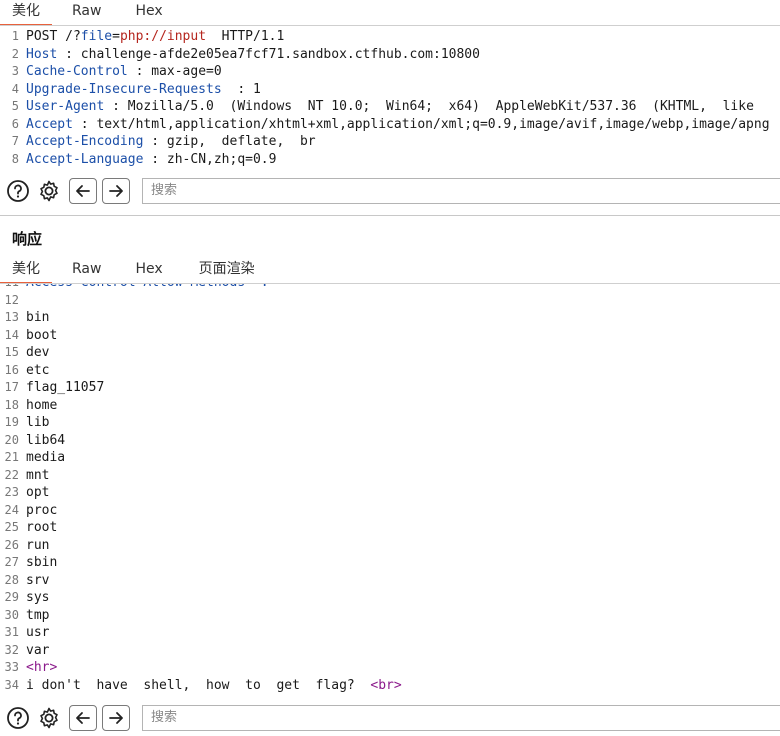 Image resolution: width=780 pixels, height=736 pixels. I want to click on line-number: 12, so click(11, 299).